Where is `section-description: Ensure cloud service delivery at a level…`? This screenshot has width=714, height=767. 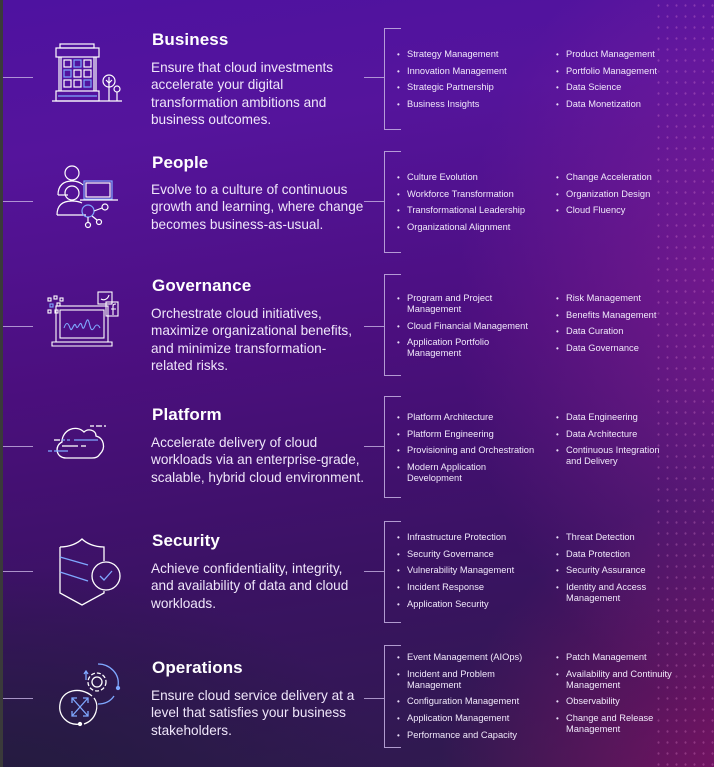 section-description: Ensure cloud service delivery at a level… is located at coordinates (253, 713).